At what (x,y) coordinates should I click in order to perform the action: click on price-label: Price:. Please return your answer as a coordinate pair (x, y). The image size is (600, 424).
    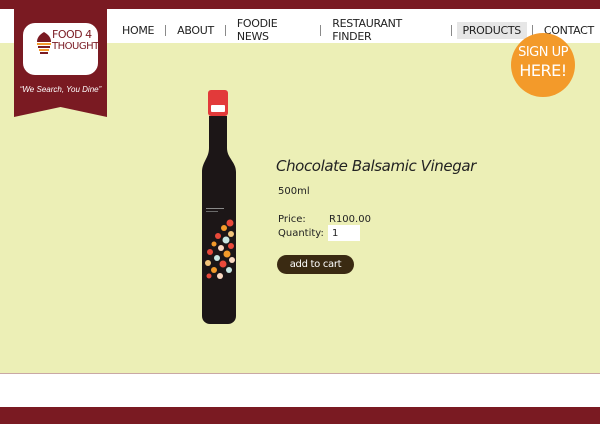
    Looking at the image, I should click on (292, 219).